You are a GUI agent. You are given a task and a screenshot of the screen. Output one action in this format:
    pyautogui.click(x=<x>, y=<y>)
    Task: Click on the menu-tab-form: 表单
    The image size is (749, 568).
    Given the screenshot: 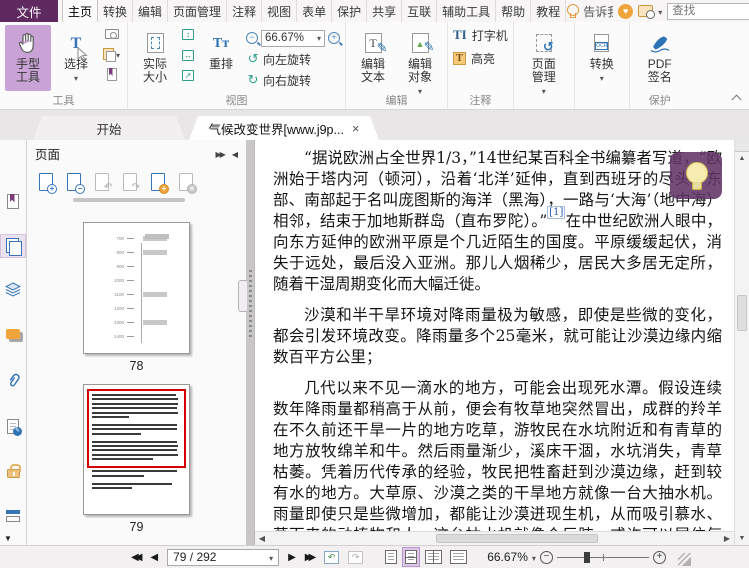 What is the action you would take?
    pyautogui.click(x=315, y=11)
    